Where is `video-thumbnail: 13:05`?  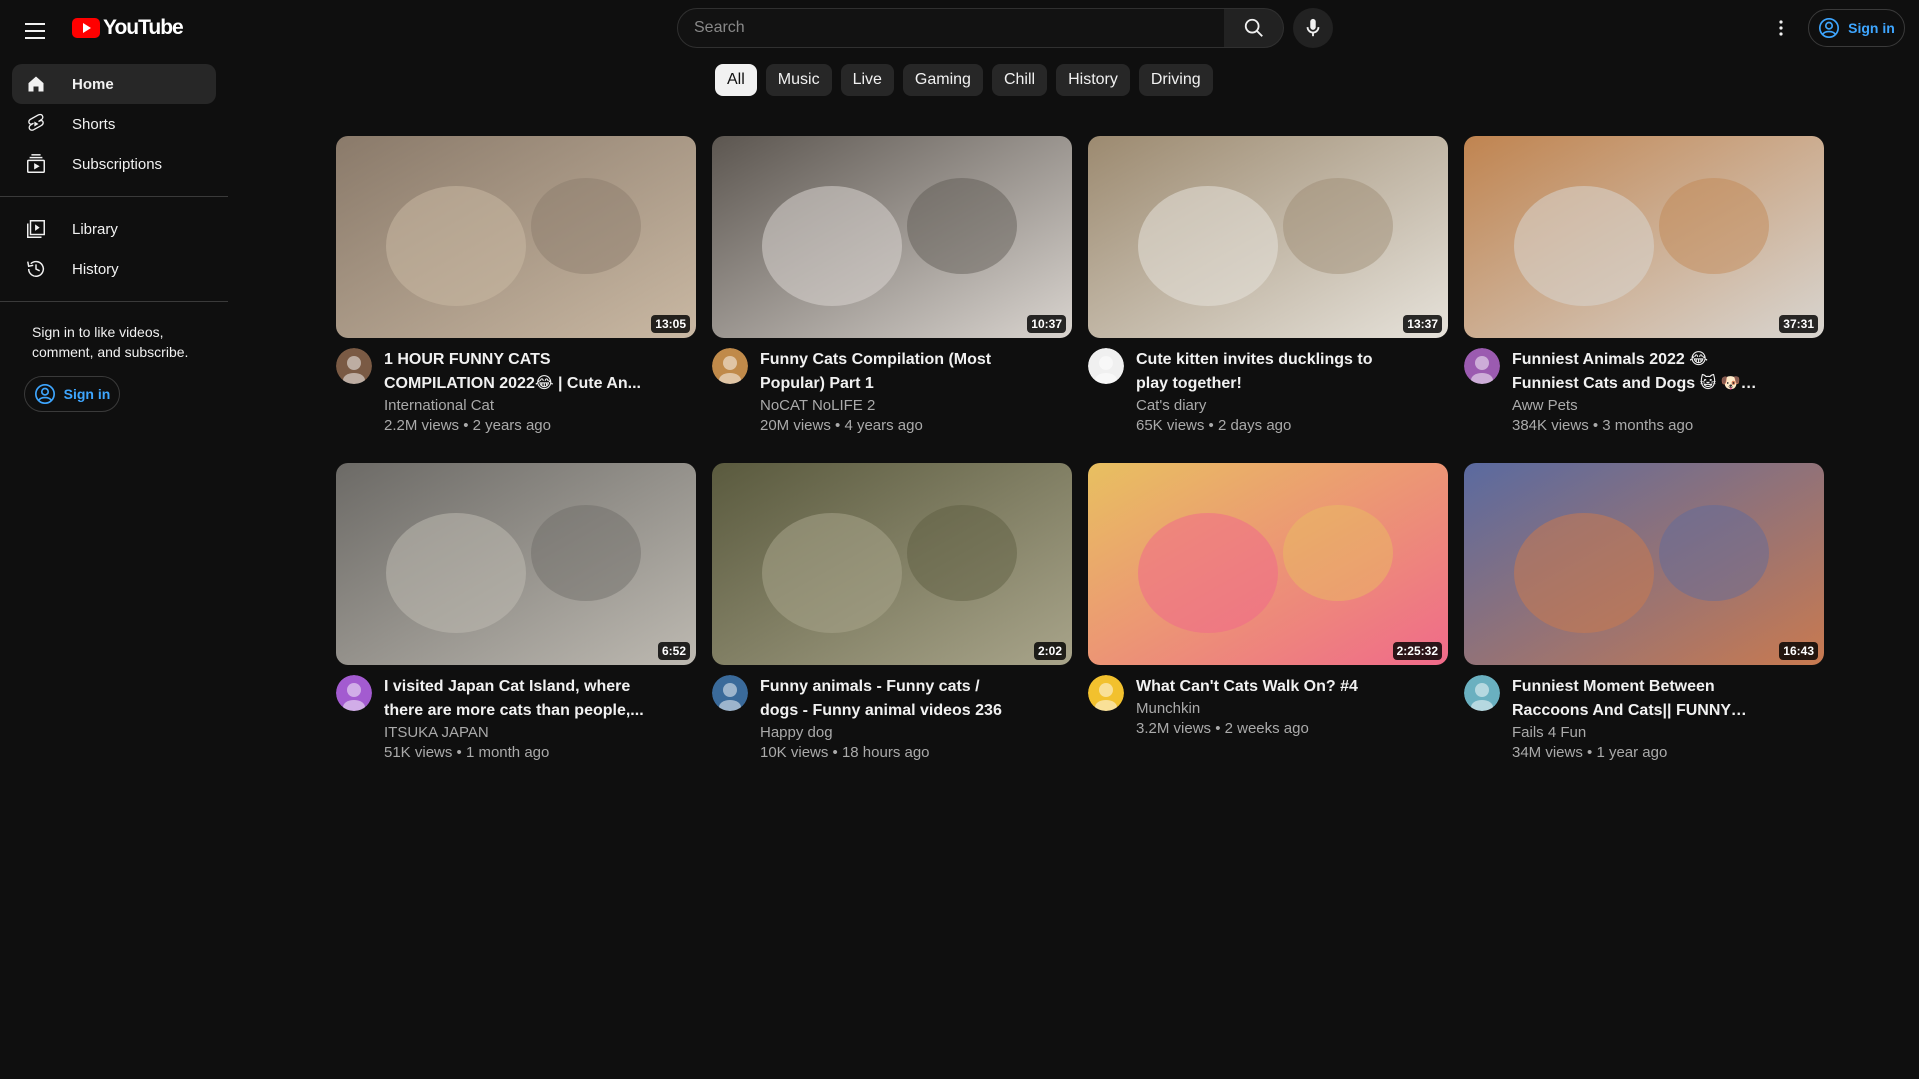
video-thumbnail: 13:05 is located at coordinates (516, 237).